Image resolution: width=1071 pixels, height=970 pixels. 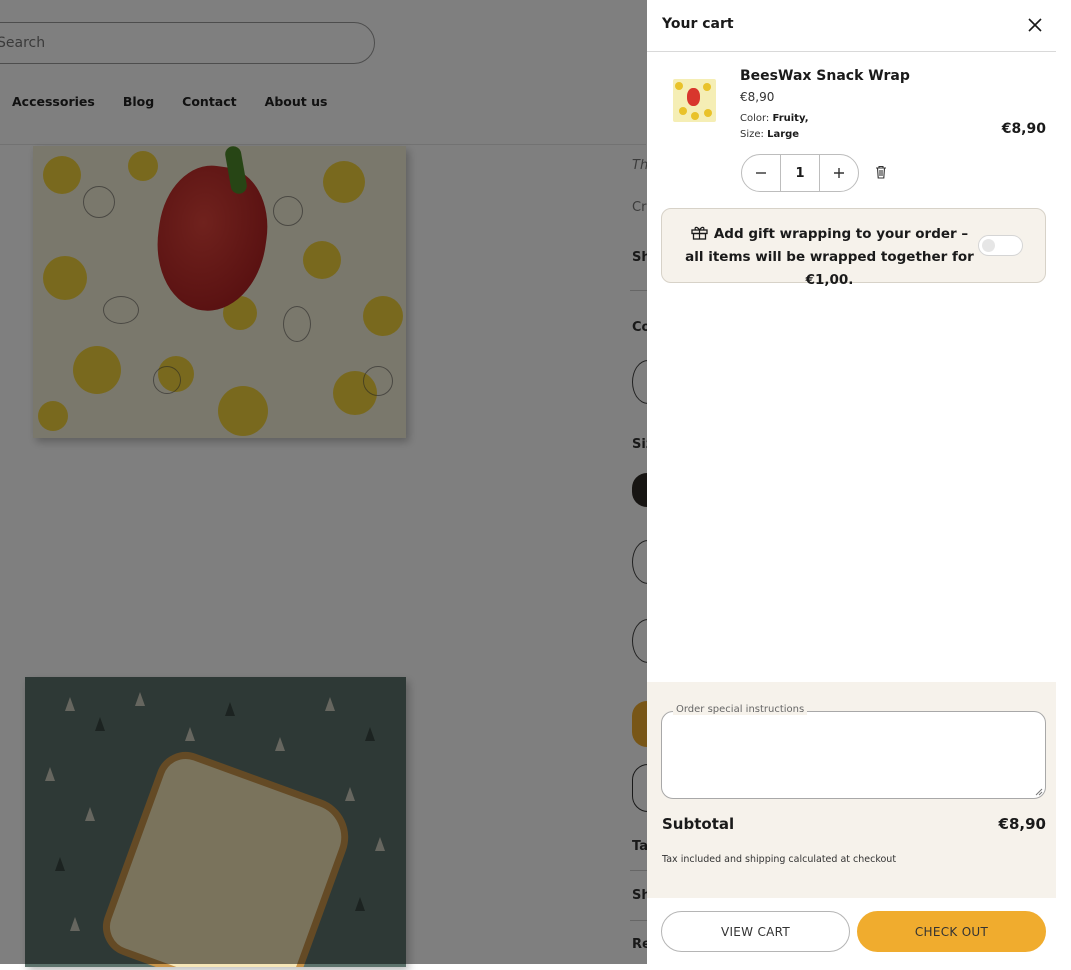 I want to click on item-name: BeesWax Snack Wrap, so click(x=825, y=76).